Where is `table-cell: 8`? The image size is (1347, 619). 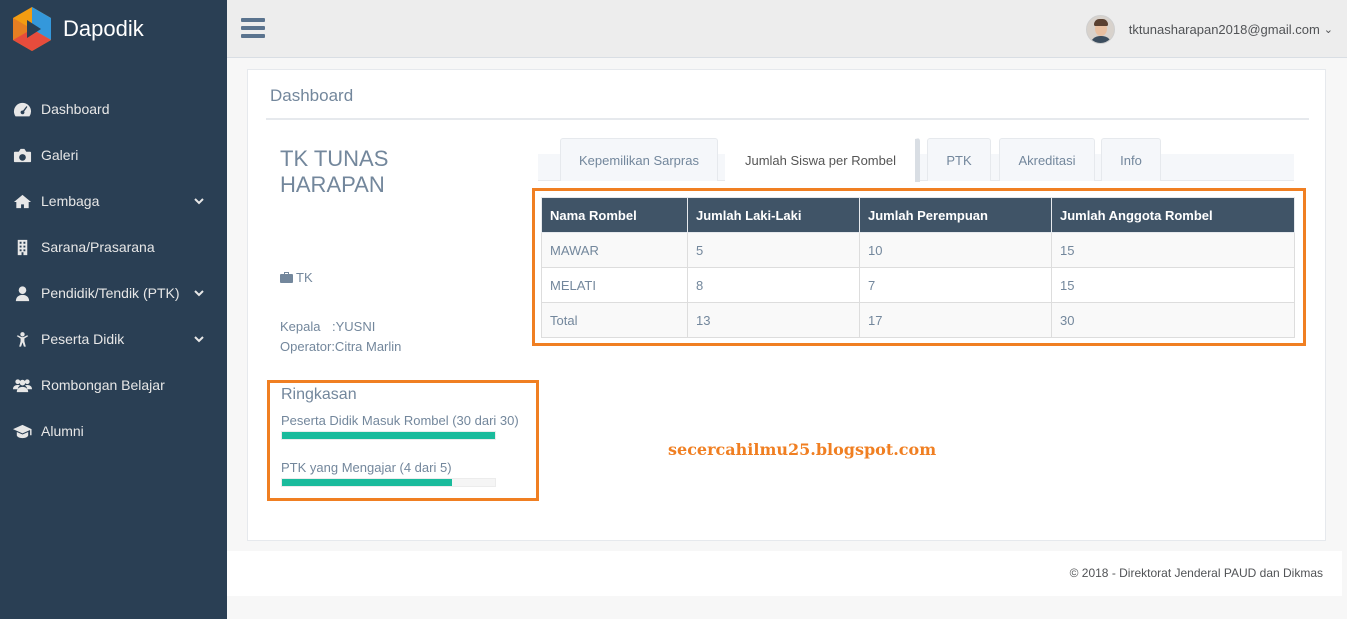
table-cell: 8 is located at coordinates (773, 285).